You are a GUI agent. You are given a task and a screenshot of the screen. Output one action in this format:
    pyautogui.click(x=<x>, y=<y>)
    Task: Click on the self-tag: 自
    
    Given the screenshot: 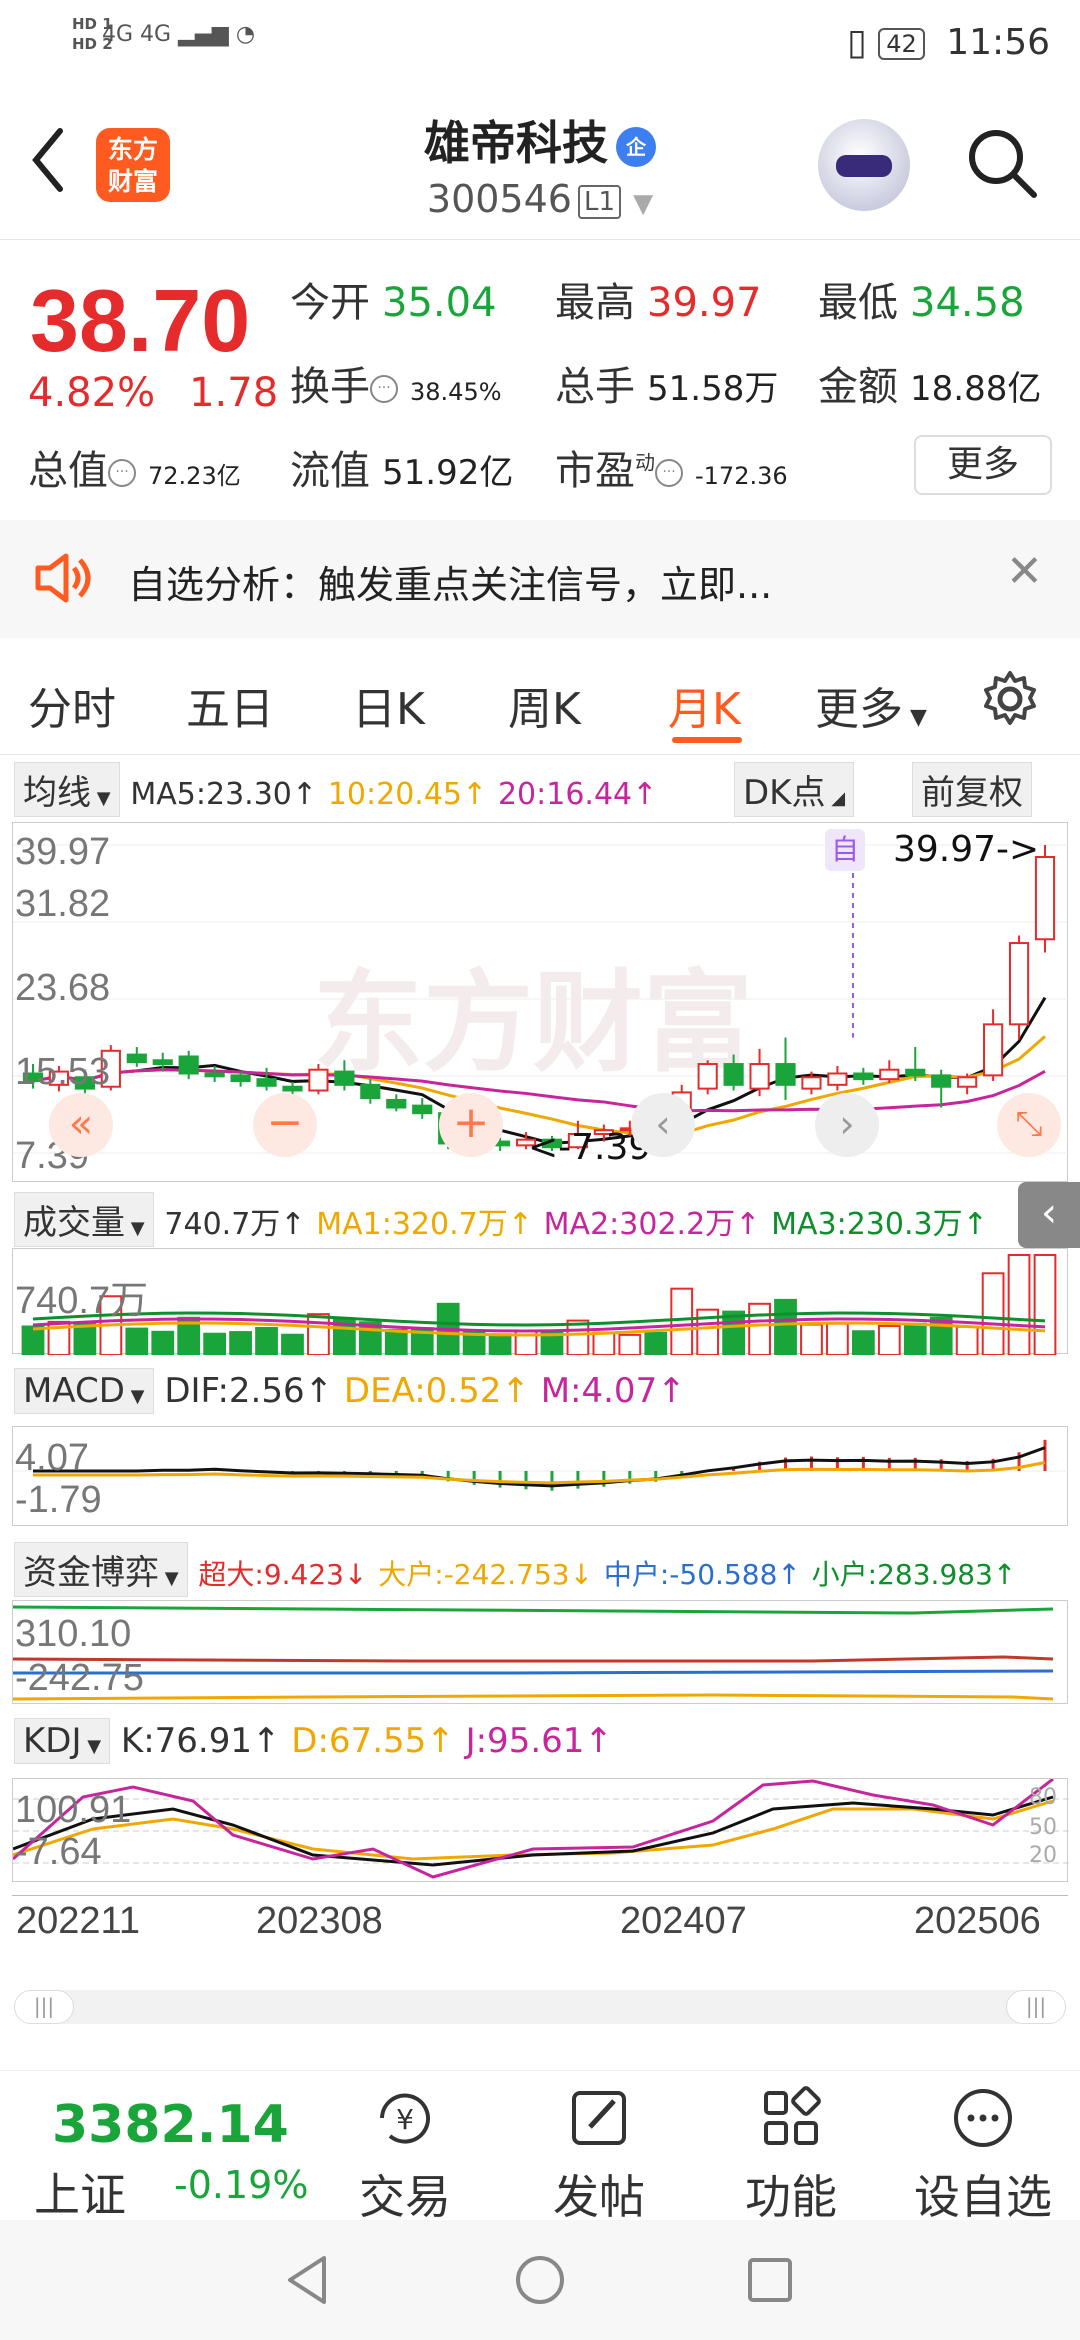 What is the action you would take?
    pyautogui.click(x=845, y=850)
    